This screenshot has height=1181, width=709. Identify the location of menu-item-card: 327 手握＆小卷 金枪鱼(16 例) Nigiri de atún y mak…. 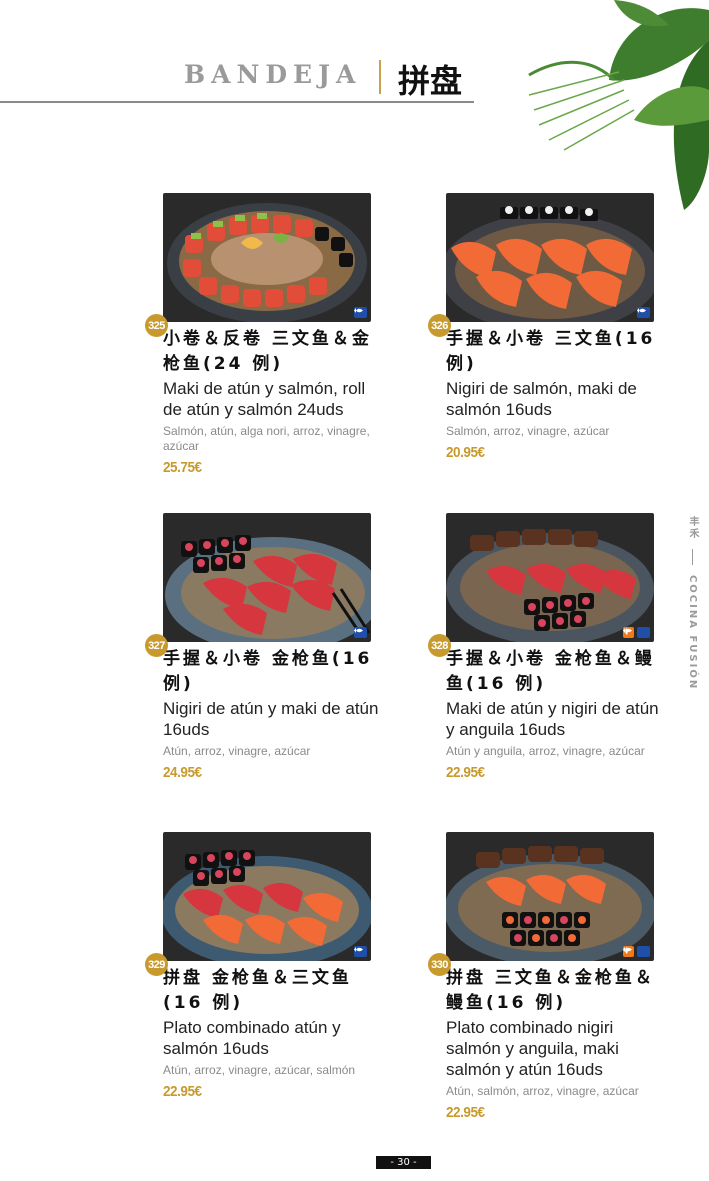
(266, 647).